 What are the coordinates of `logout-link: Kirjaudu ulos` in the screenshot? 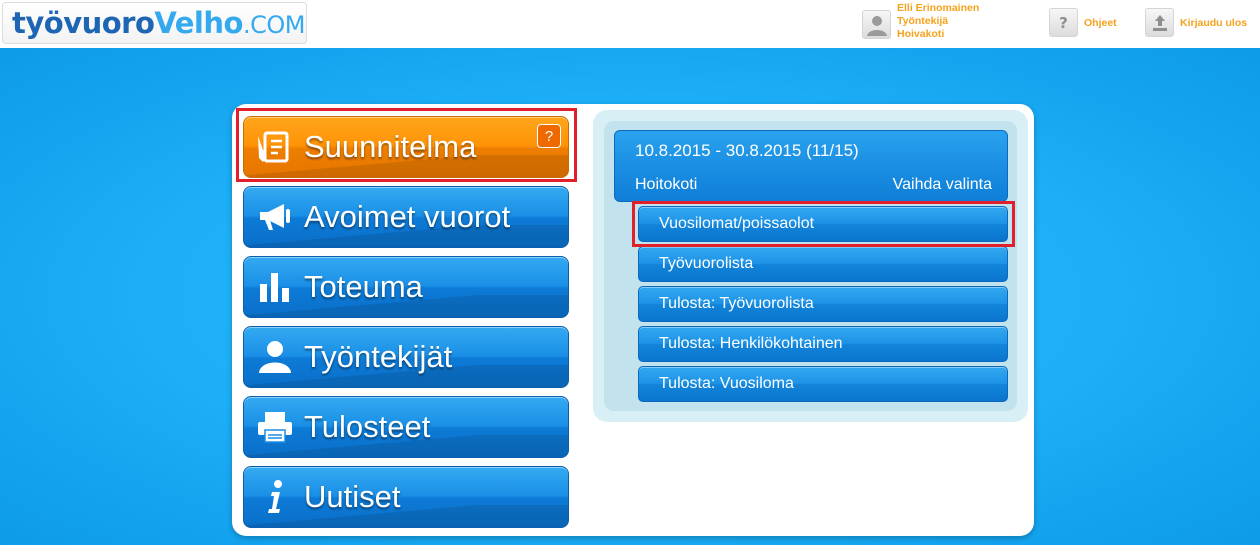 It's located at (1196, 22).